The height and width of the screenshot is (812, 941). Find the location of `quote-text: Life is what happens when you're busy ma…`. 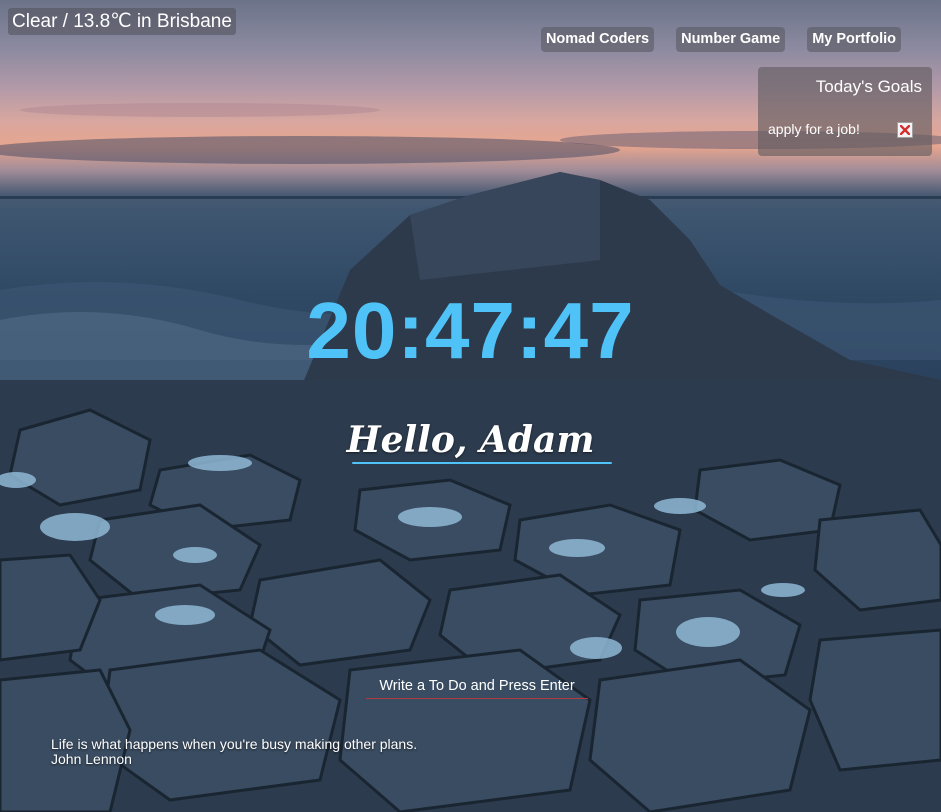

quote-text: Life is what happens when you're busy ma… is located at coordinates (234, 744).